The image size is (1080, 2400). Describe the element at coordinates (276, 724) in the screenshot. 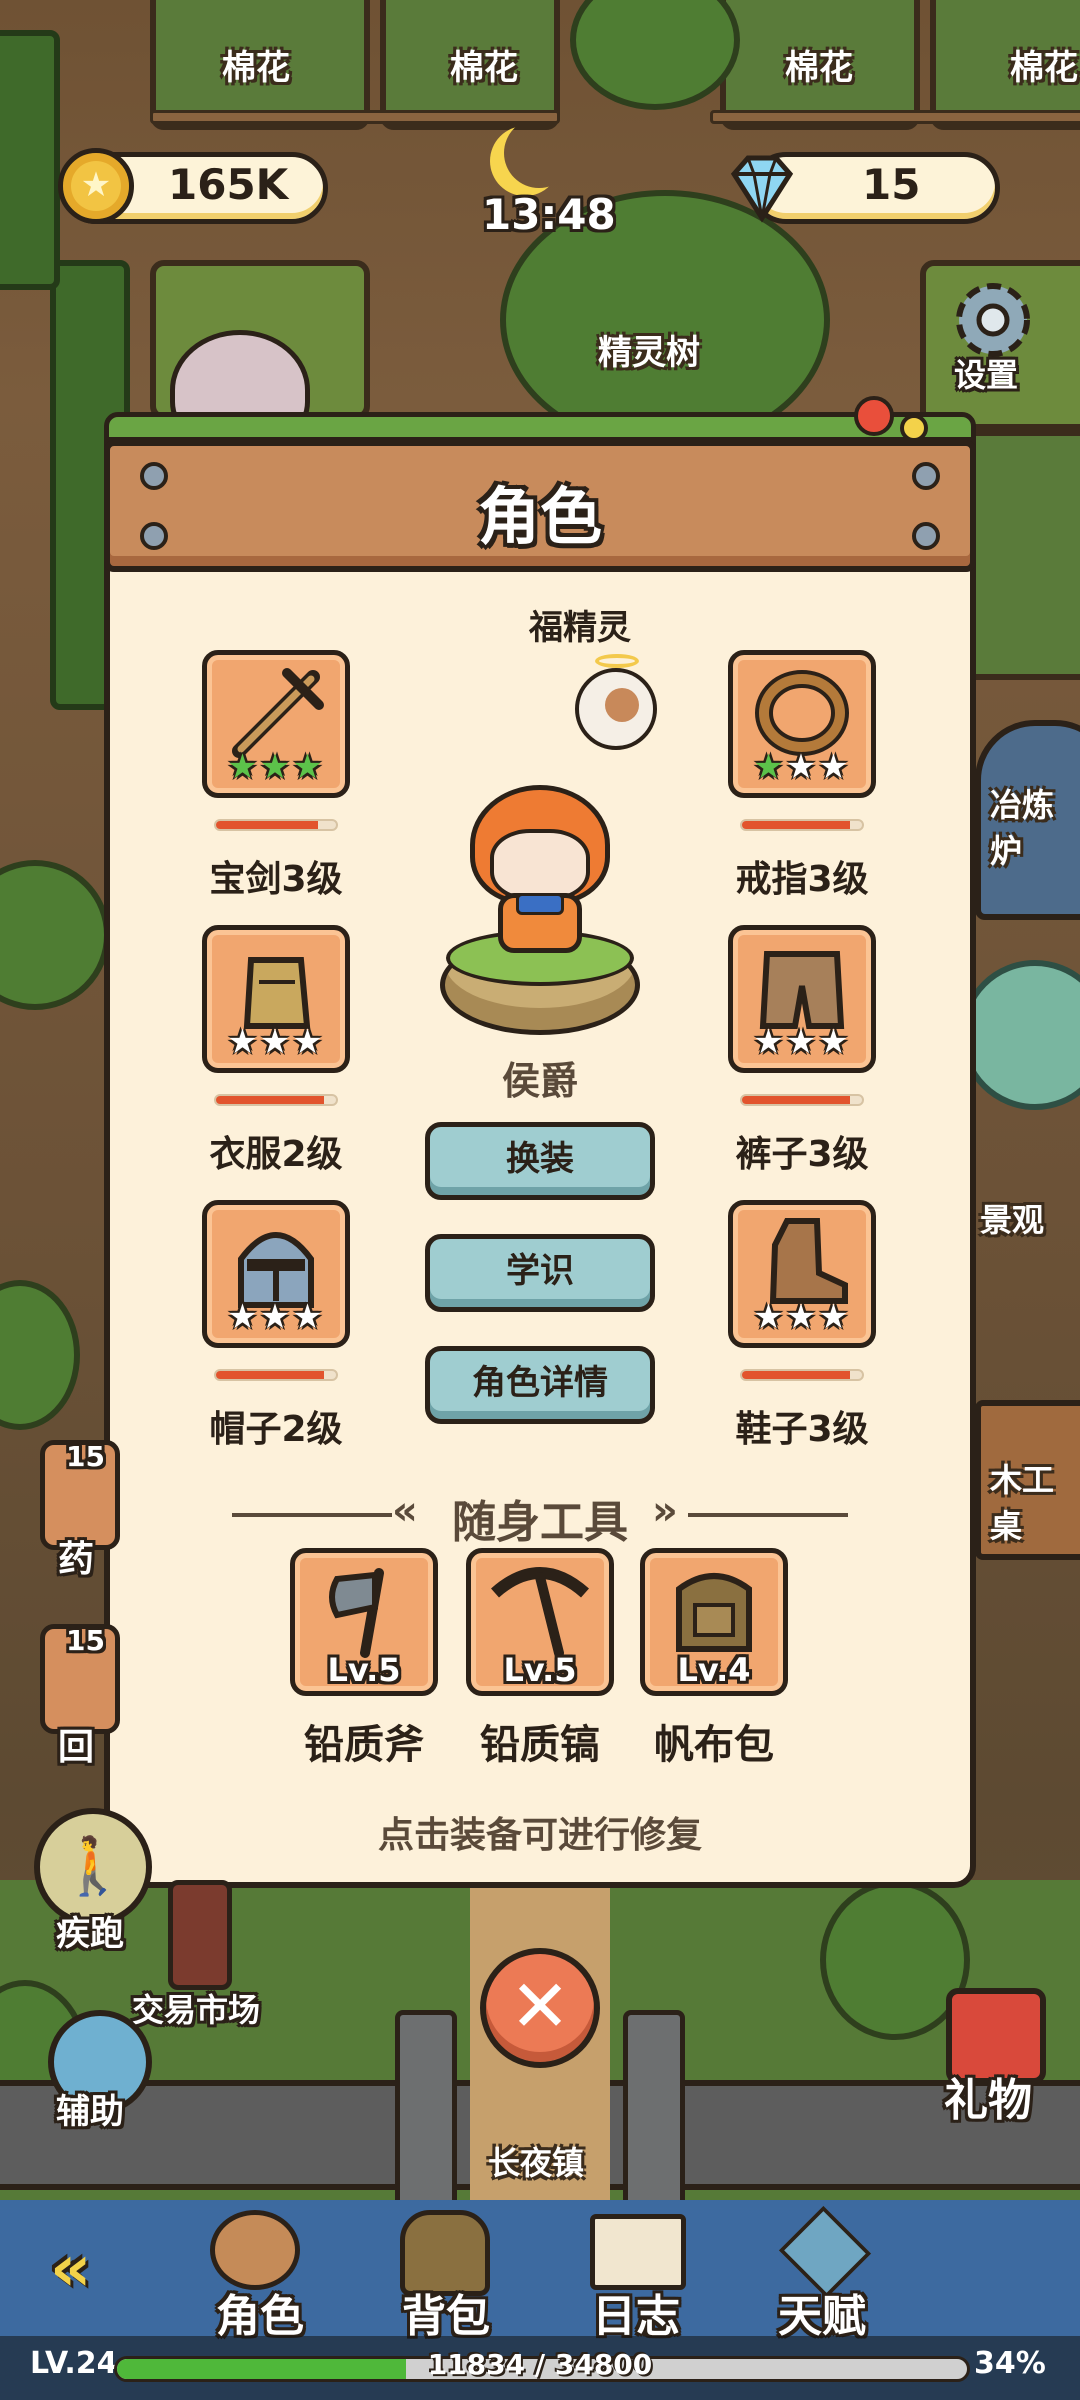

I see `sword-slot: ★★★` at that location.